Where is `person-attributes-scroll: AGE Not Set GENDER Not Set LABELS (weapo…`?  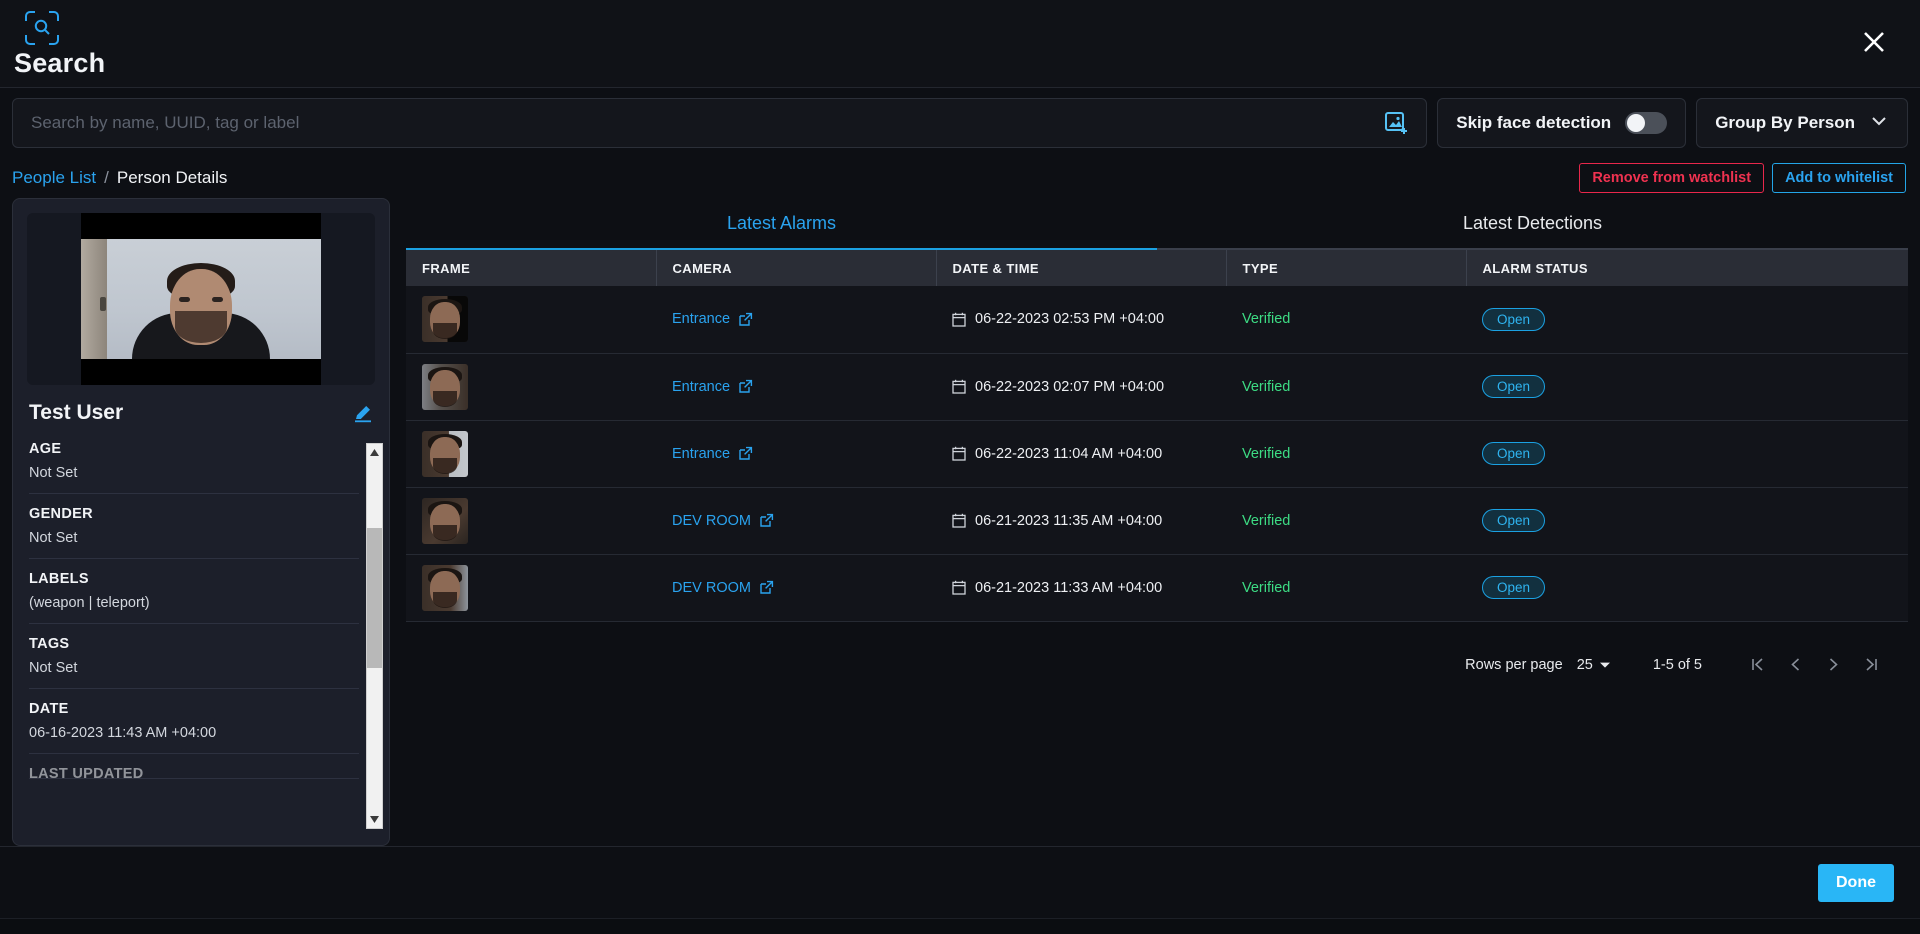
person-attributes-scroll: AGE Not Set GENDER Not Set LABELS (weapo… is located at coordinates (201, 636).